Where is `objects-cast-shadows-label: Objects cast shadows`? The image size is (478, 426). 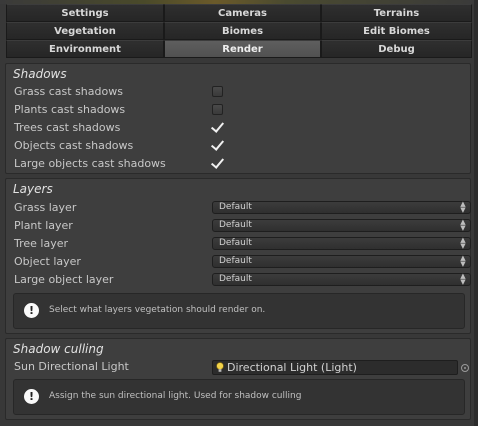
objects-cast-shadows-label: Objects cast shadows is located at coordinates (74, 145).